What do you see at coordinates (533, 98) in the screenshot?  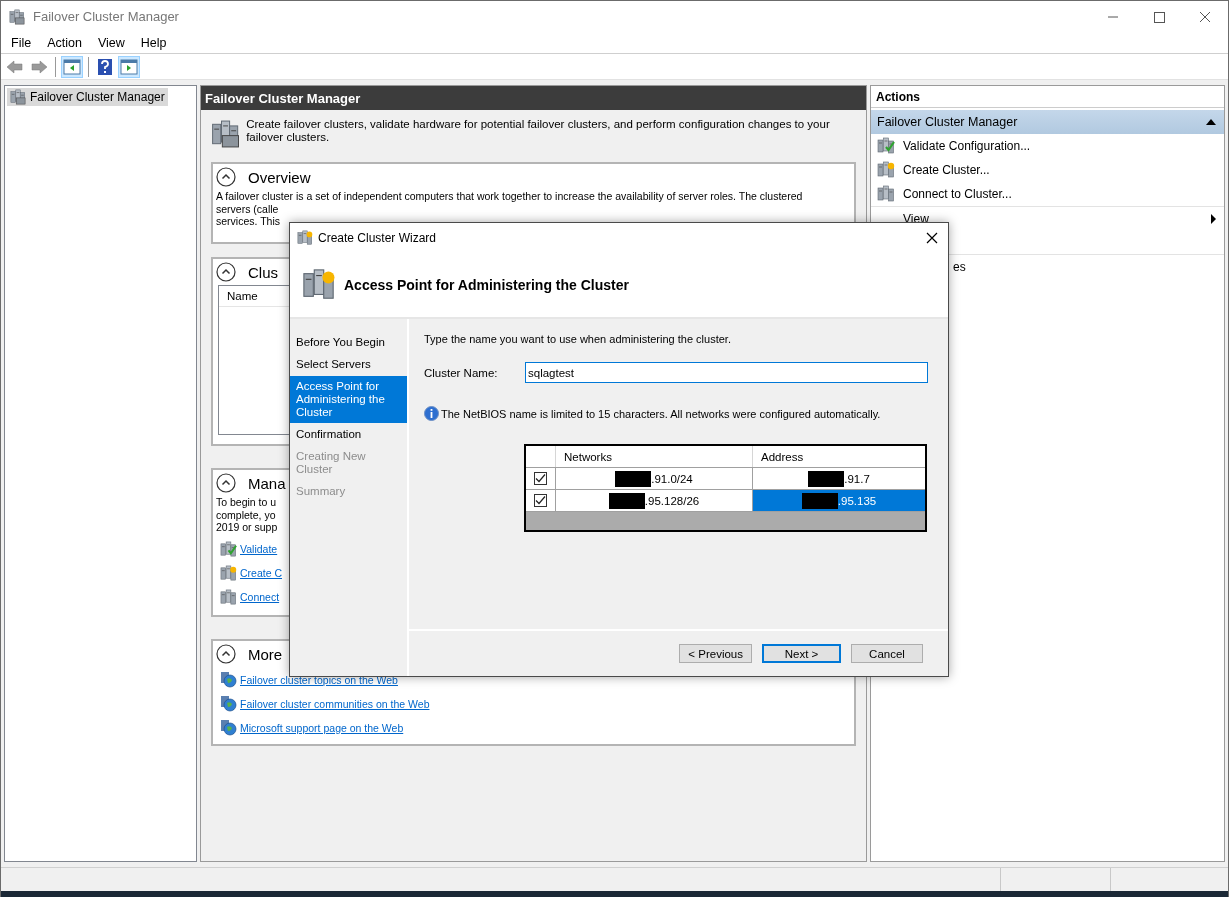 I see `pane-title: Failover Cluster Manager` at bounding box center [533, 98].